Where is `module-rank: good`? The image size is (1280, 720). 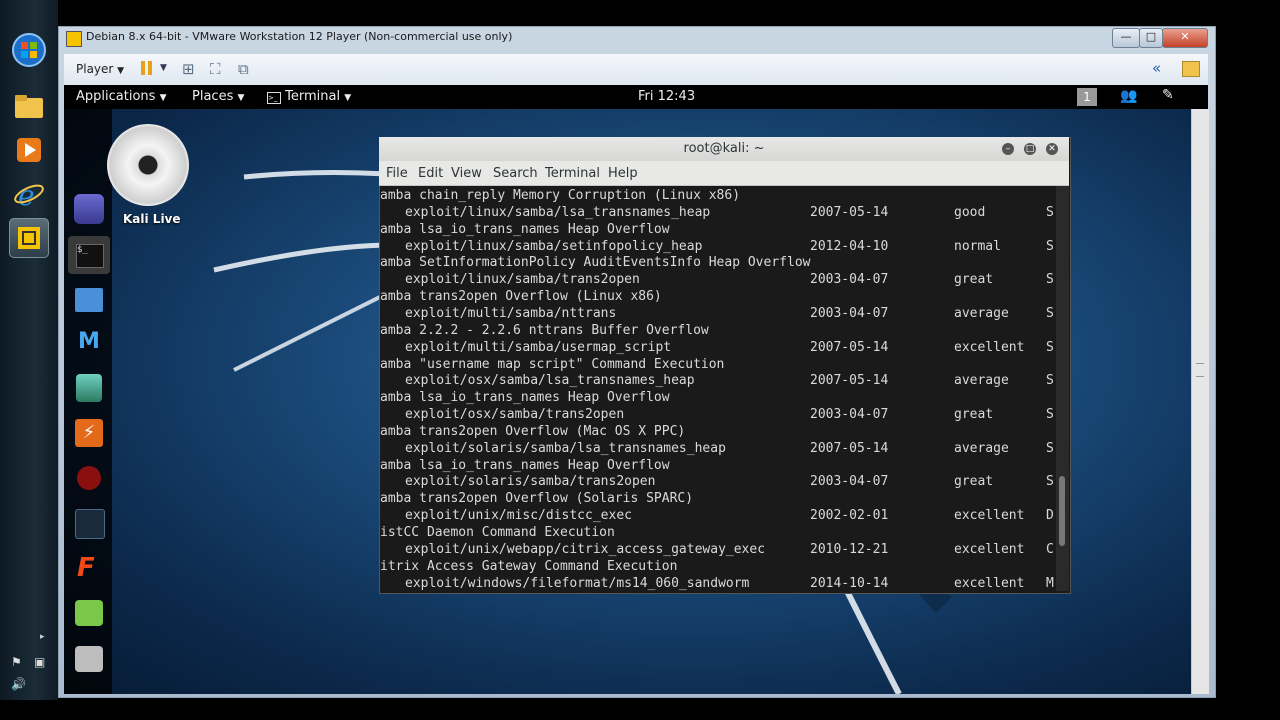
module-rank: good is located at coordinates (970, 212).